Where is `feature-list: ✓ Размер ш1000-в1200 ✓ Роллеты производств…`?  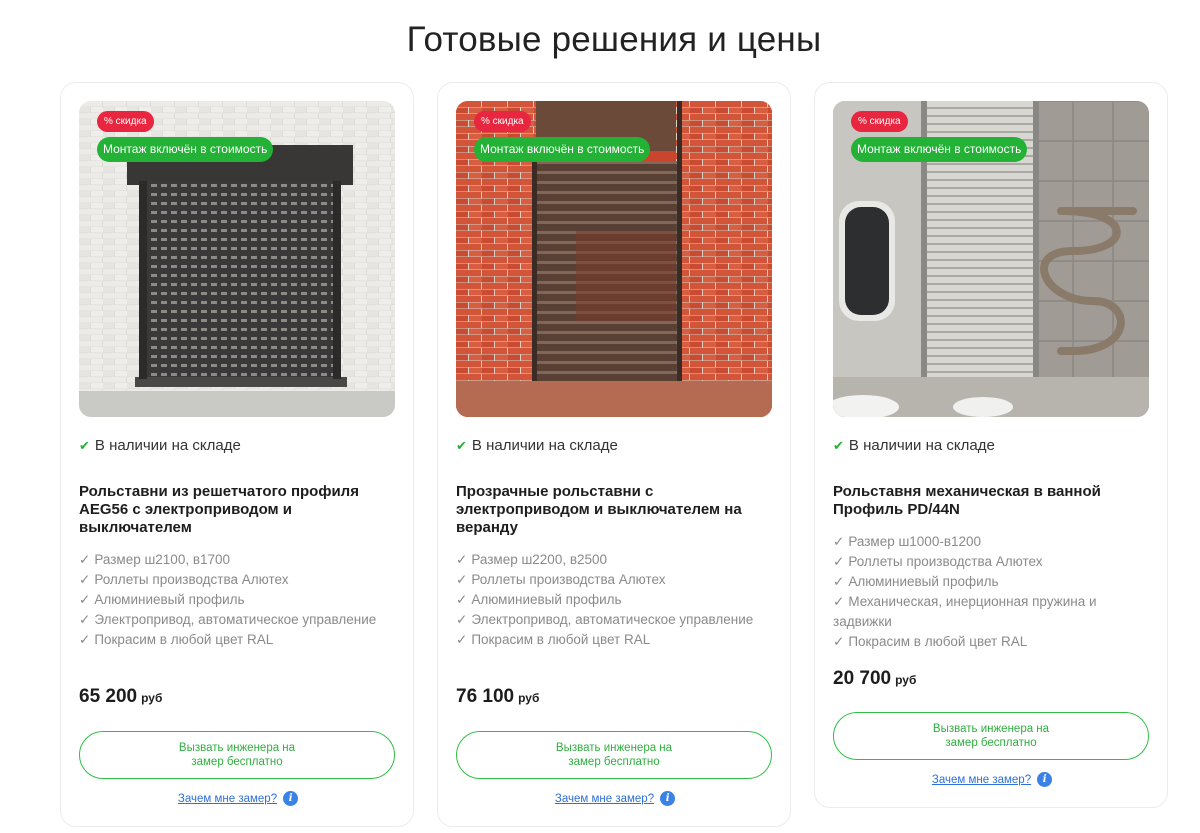
feature-list: ✓ Размер ш1000-в1200 ✓ Роллеты производств… is located at coordinates (991, 592).